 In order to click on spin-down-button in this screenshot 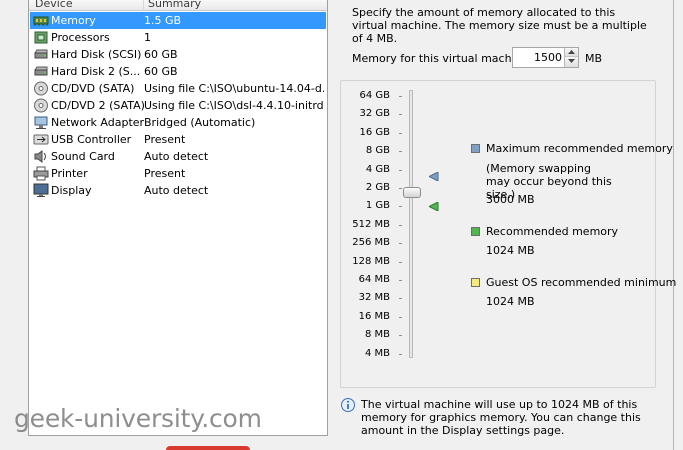, I will do `click(571, 62)`.